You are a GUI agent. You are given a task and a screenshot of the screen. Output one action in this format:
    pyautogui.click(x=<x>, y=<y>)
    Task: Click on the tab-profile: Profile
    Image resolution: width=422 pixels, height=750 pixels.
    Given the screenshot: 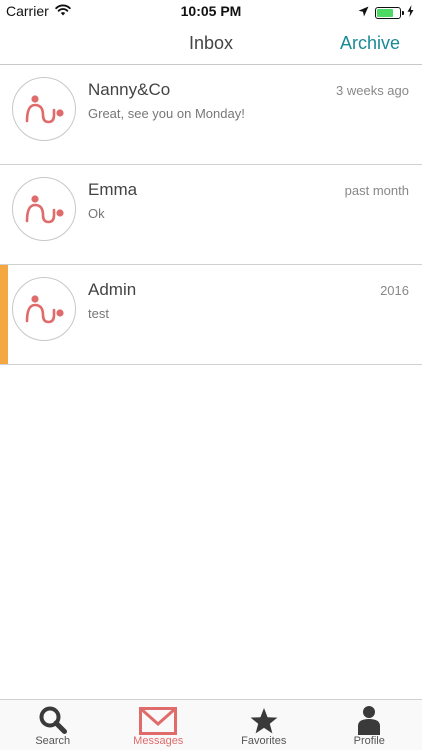 What is the action you would take?
    pyautogui.click(x=369, y=725)
    